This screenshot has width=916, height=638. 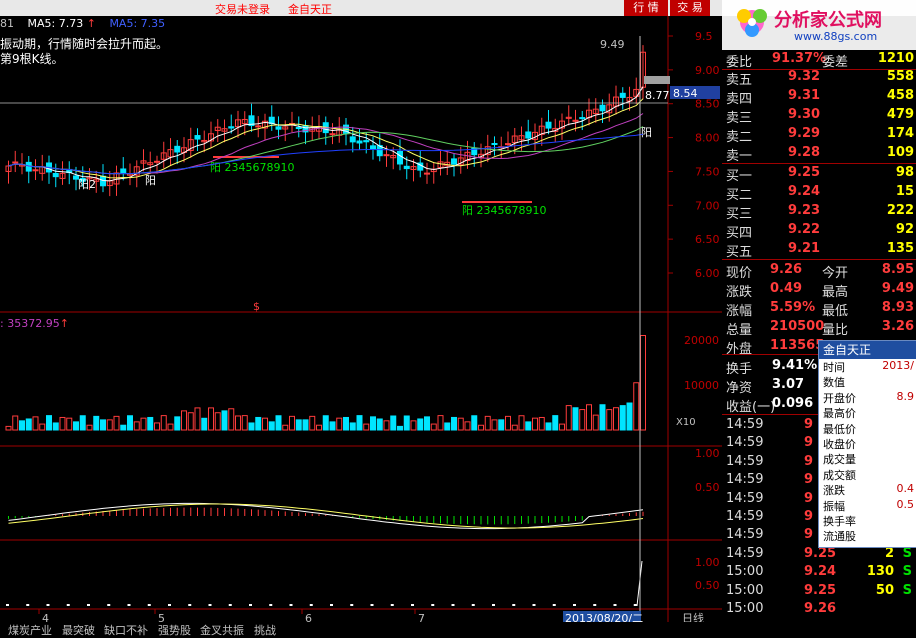 I want to click on popup-row: 最高价, so click(x=867, y=412).